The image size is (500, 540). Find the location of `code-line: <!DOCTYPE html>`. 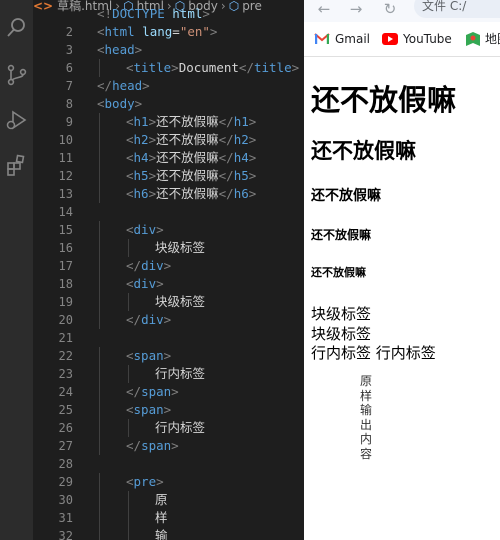

code-line: <!DOCTYPE html> is located at coordinates (168, 14).